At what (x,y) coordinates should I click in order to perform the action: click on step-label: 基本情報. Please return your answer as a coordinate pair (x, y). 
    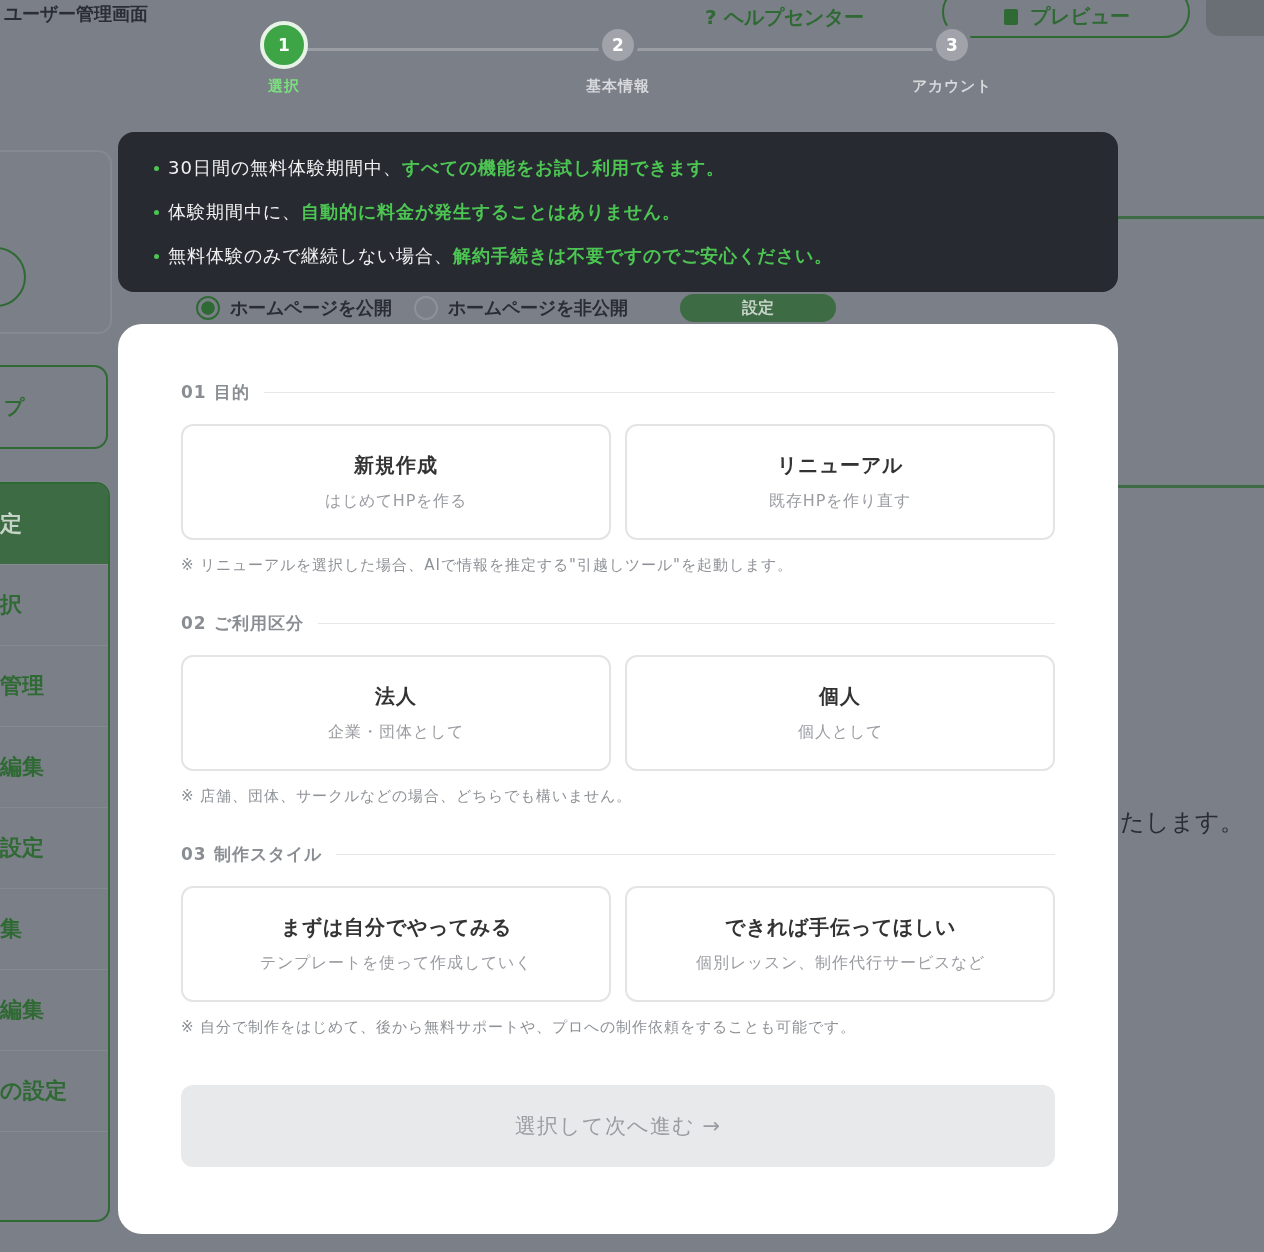
    Looking at the image, I should click on (618, 86).